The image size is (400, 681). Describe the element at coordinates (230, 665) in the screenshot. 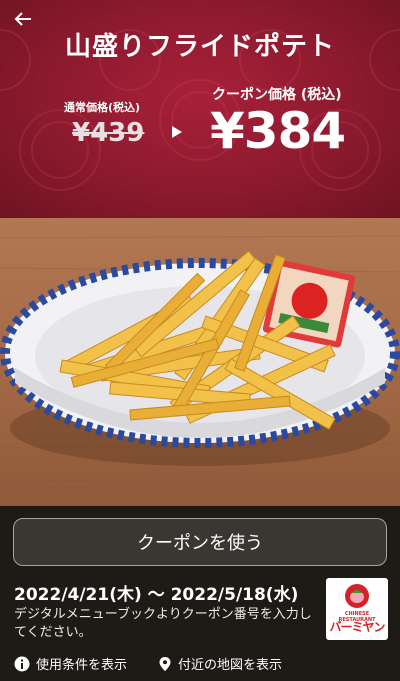

I see `show-map-label: 付近の地図を表示` at that location.